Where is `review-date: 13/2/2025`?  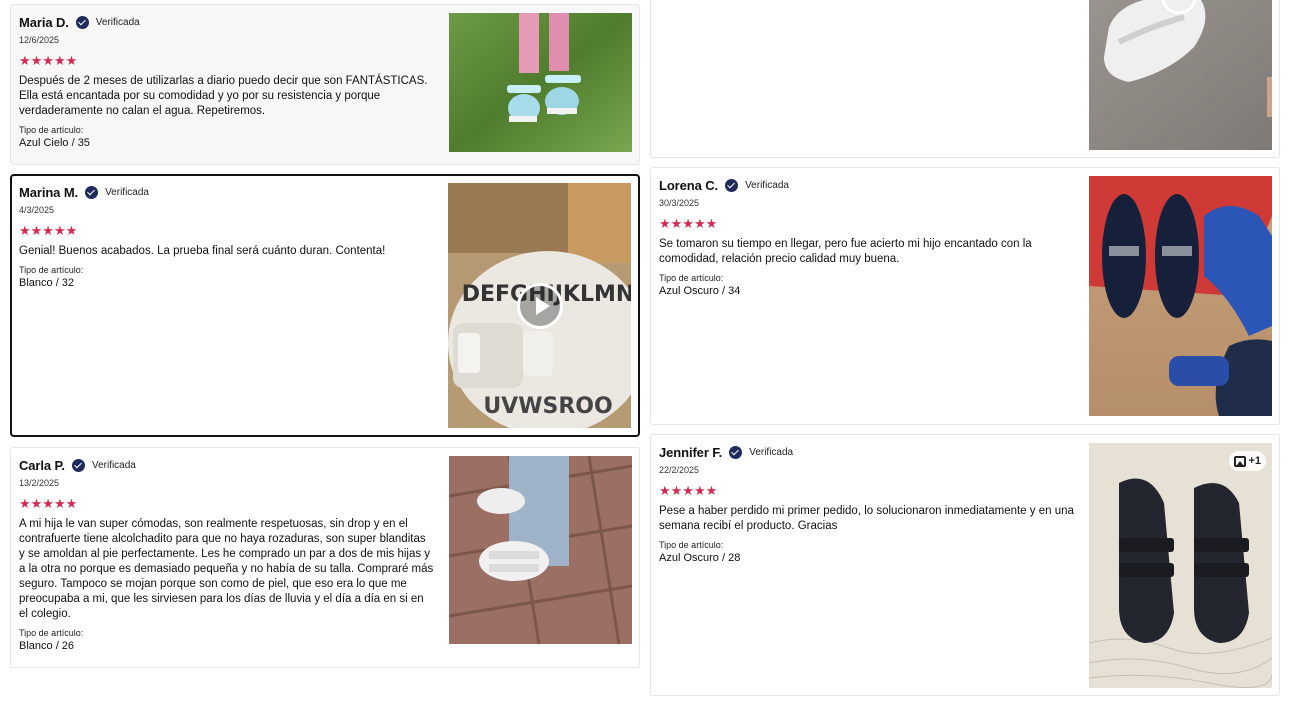 review-date: 13/2/2025 is located at coordinates (39, 483).